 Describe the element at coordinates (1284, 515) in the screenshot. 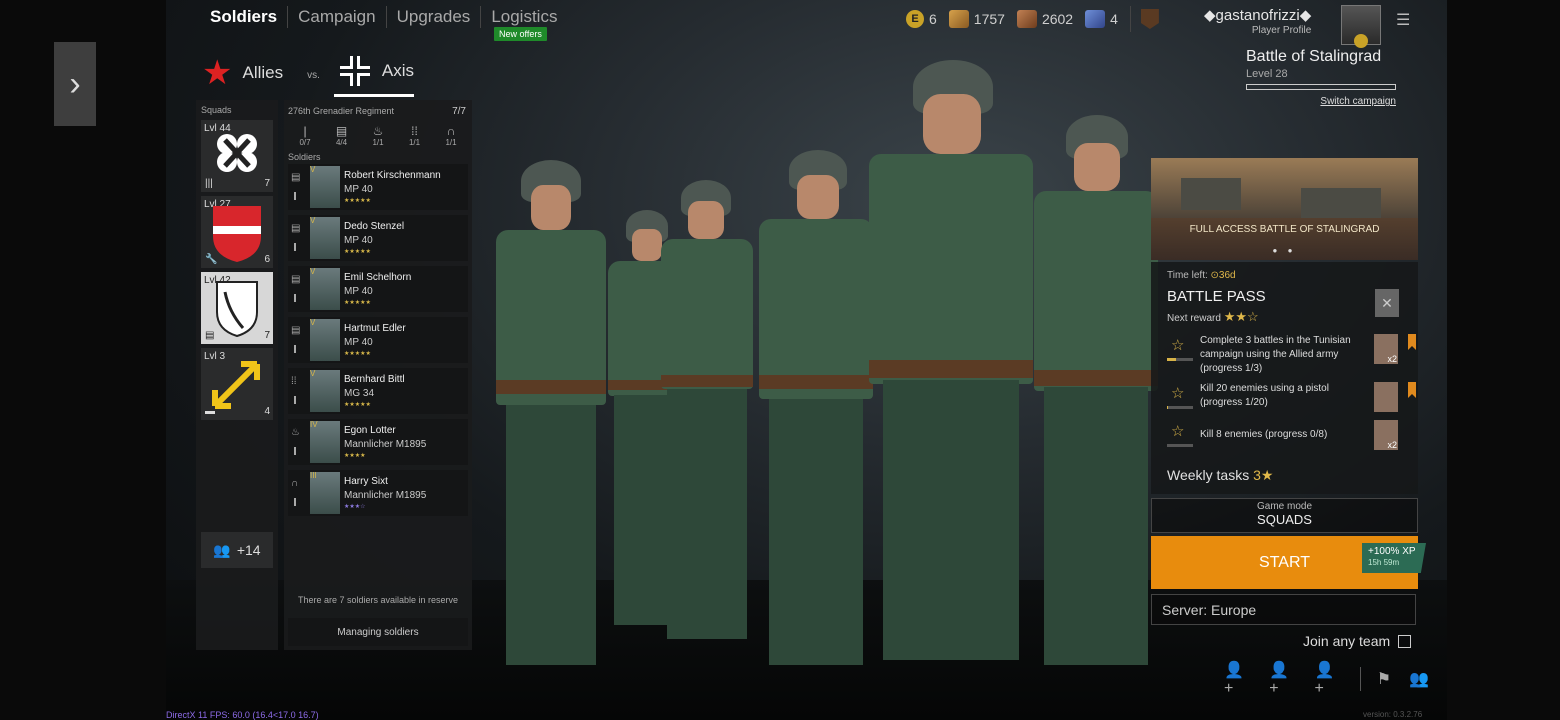

I see `game-mode-selector: Game mode SQUADS` at that location.